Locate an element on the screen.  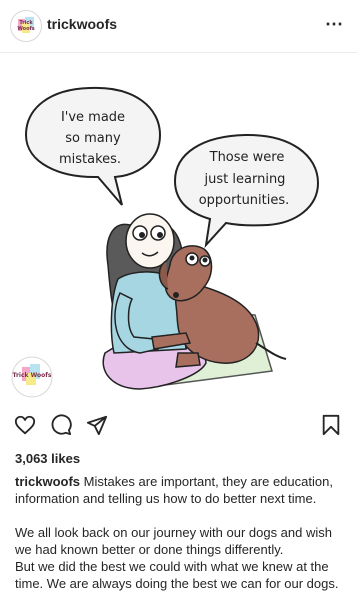
bubble-left-line-3: mistakes. is located at coordinates (90, 159).